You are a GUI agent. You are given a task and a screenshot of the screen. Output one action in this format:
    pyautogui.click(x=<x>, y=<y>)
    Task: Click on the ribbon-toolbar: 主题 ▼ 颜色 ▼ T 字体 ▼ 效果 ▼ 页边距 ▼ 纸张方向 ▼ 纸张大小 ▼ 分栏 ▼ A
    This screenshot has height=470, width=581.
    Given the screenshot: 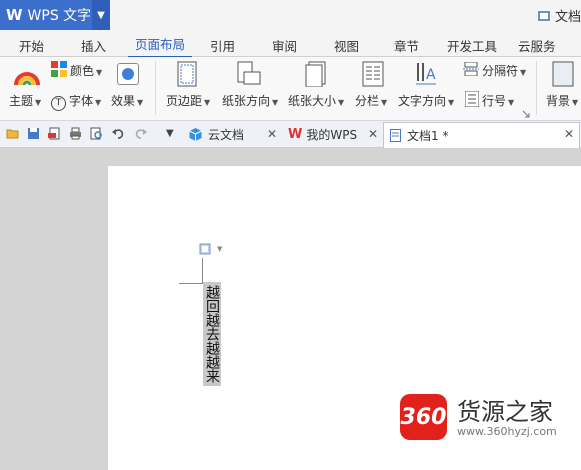 What is the action you would take?
    pyautogui.click(x=290, y=89)
    